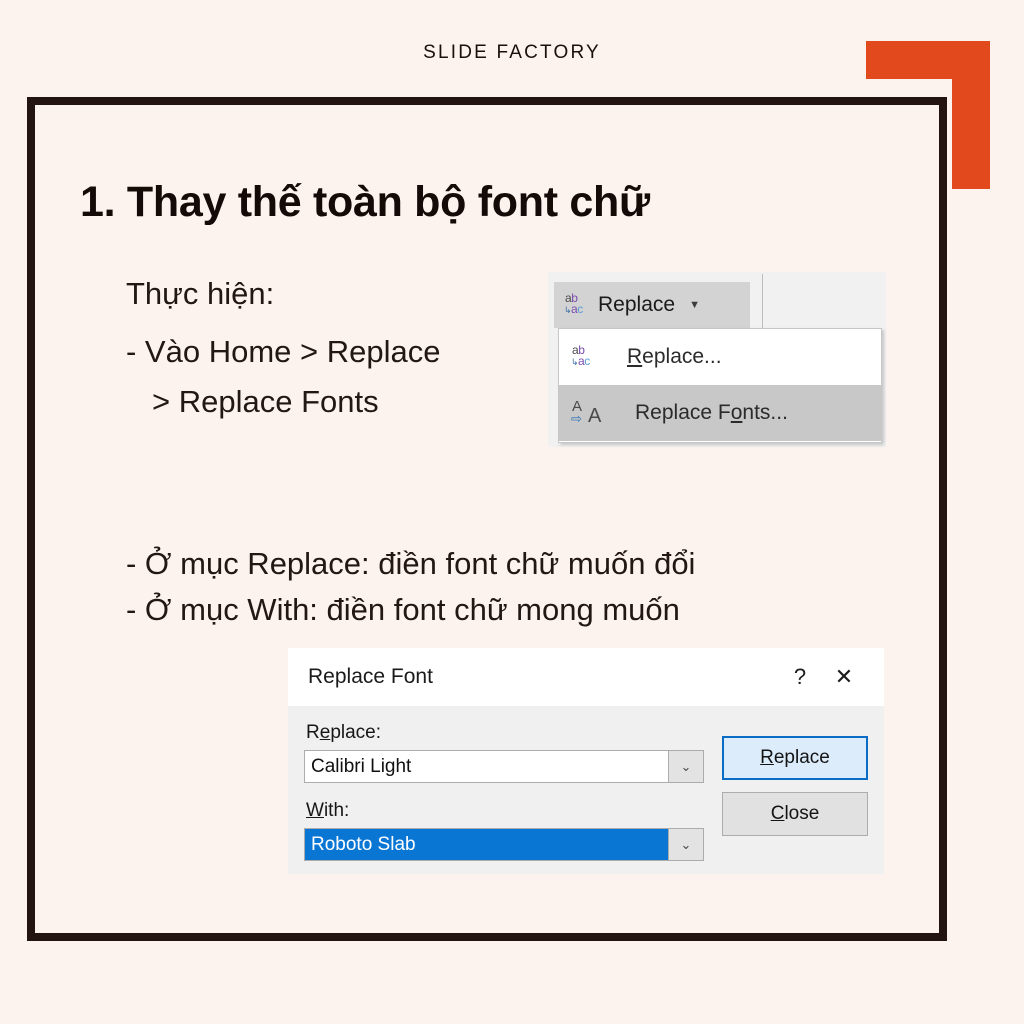 Image resolution: width=1024 pixels, height=1024 pixels. What do you see at coordinates (486, 766) in the screenshot?
I see `replace-font-input: Calibri Light` at bounding box center [486, 766].